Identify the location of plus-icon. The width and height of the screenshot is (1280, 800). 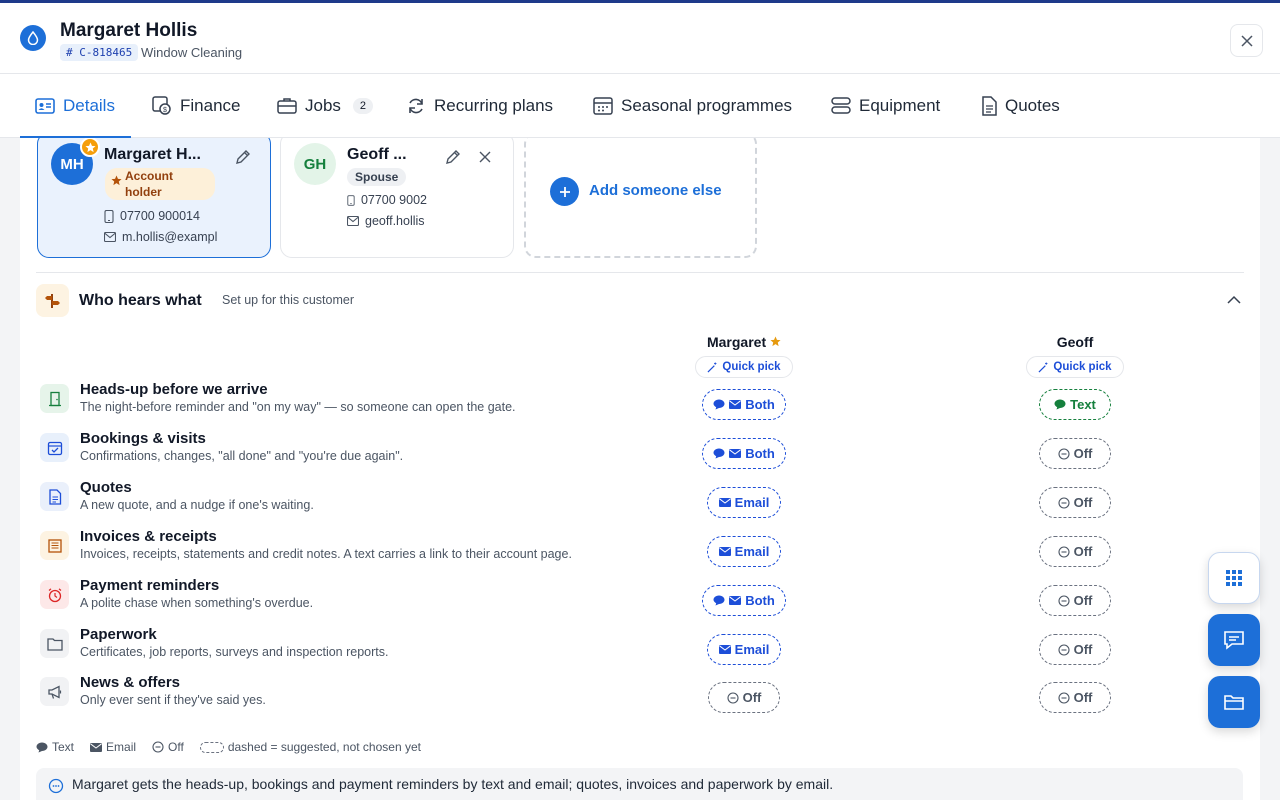
(564, 191).